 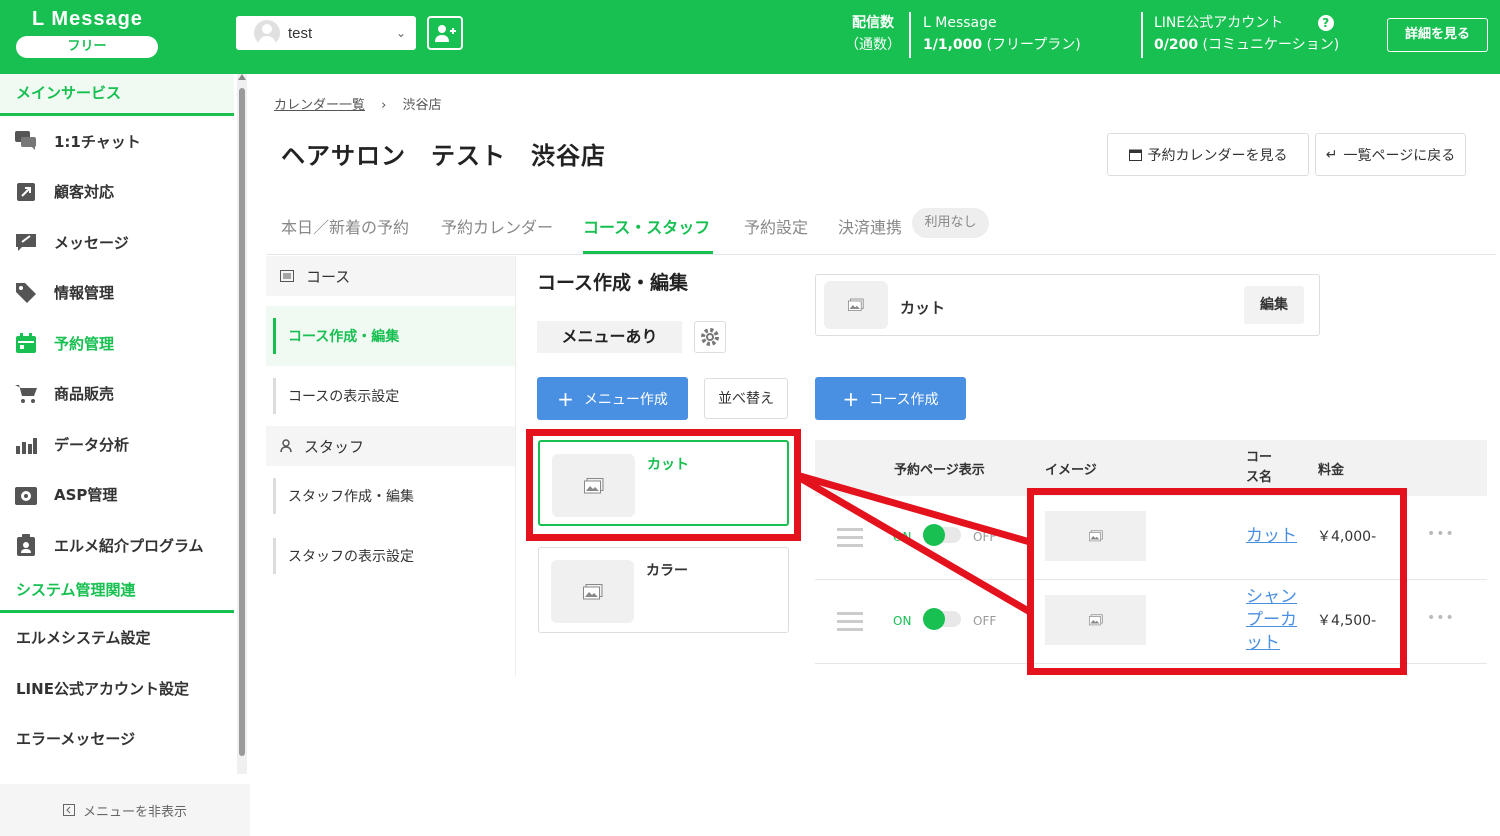 I want to click on asp-icon, so click(x=26, y=495).